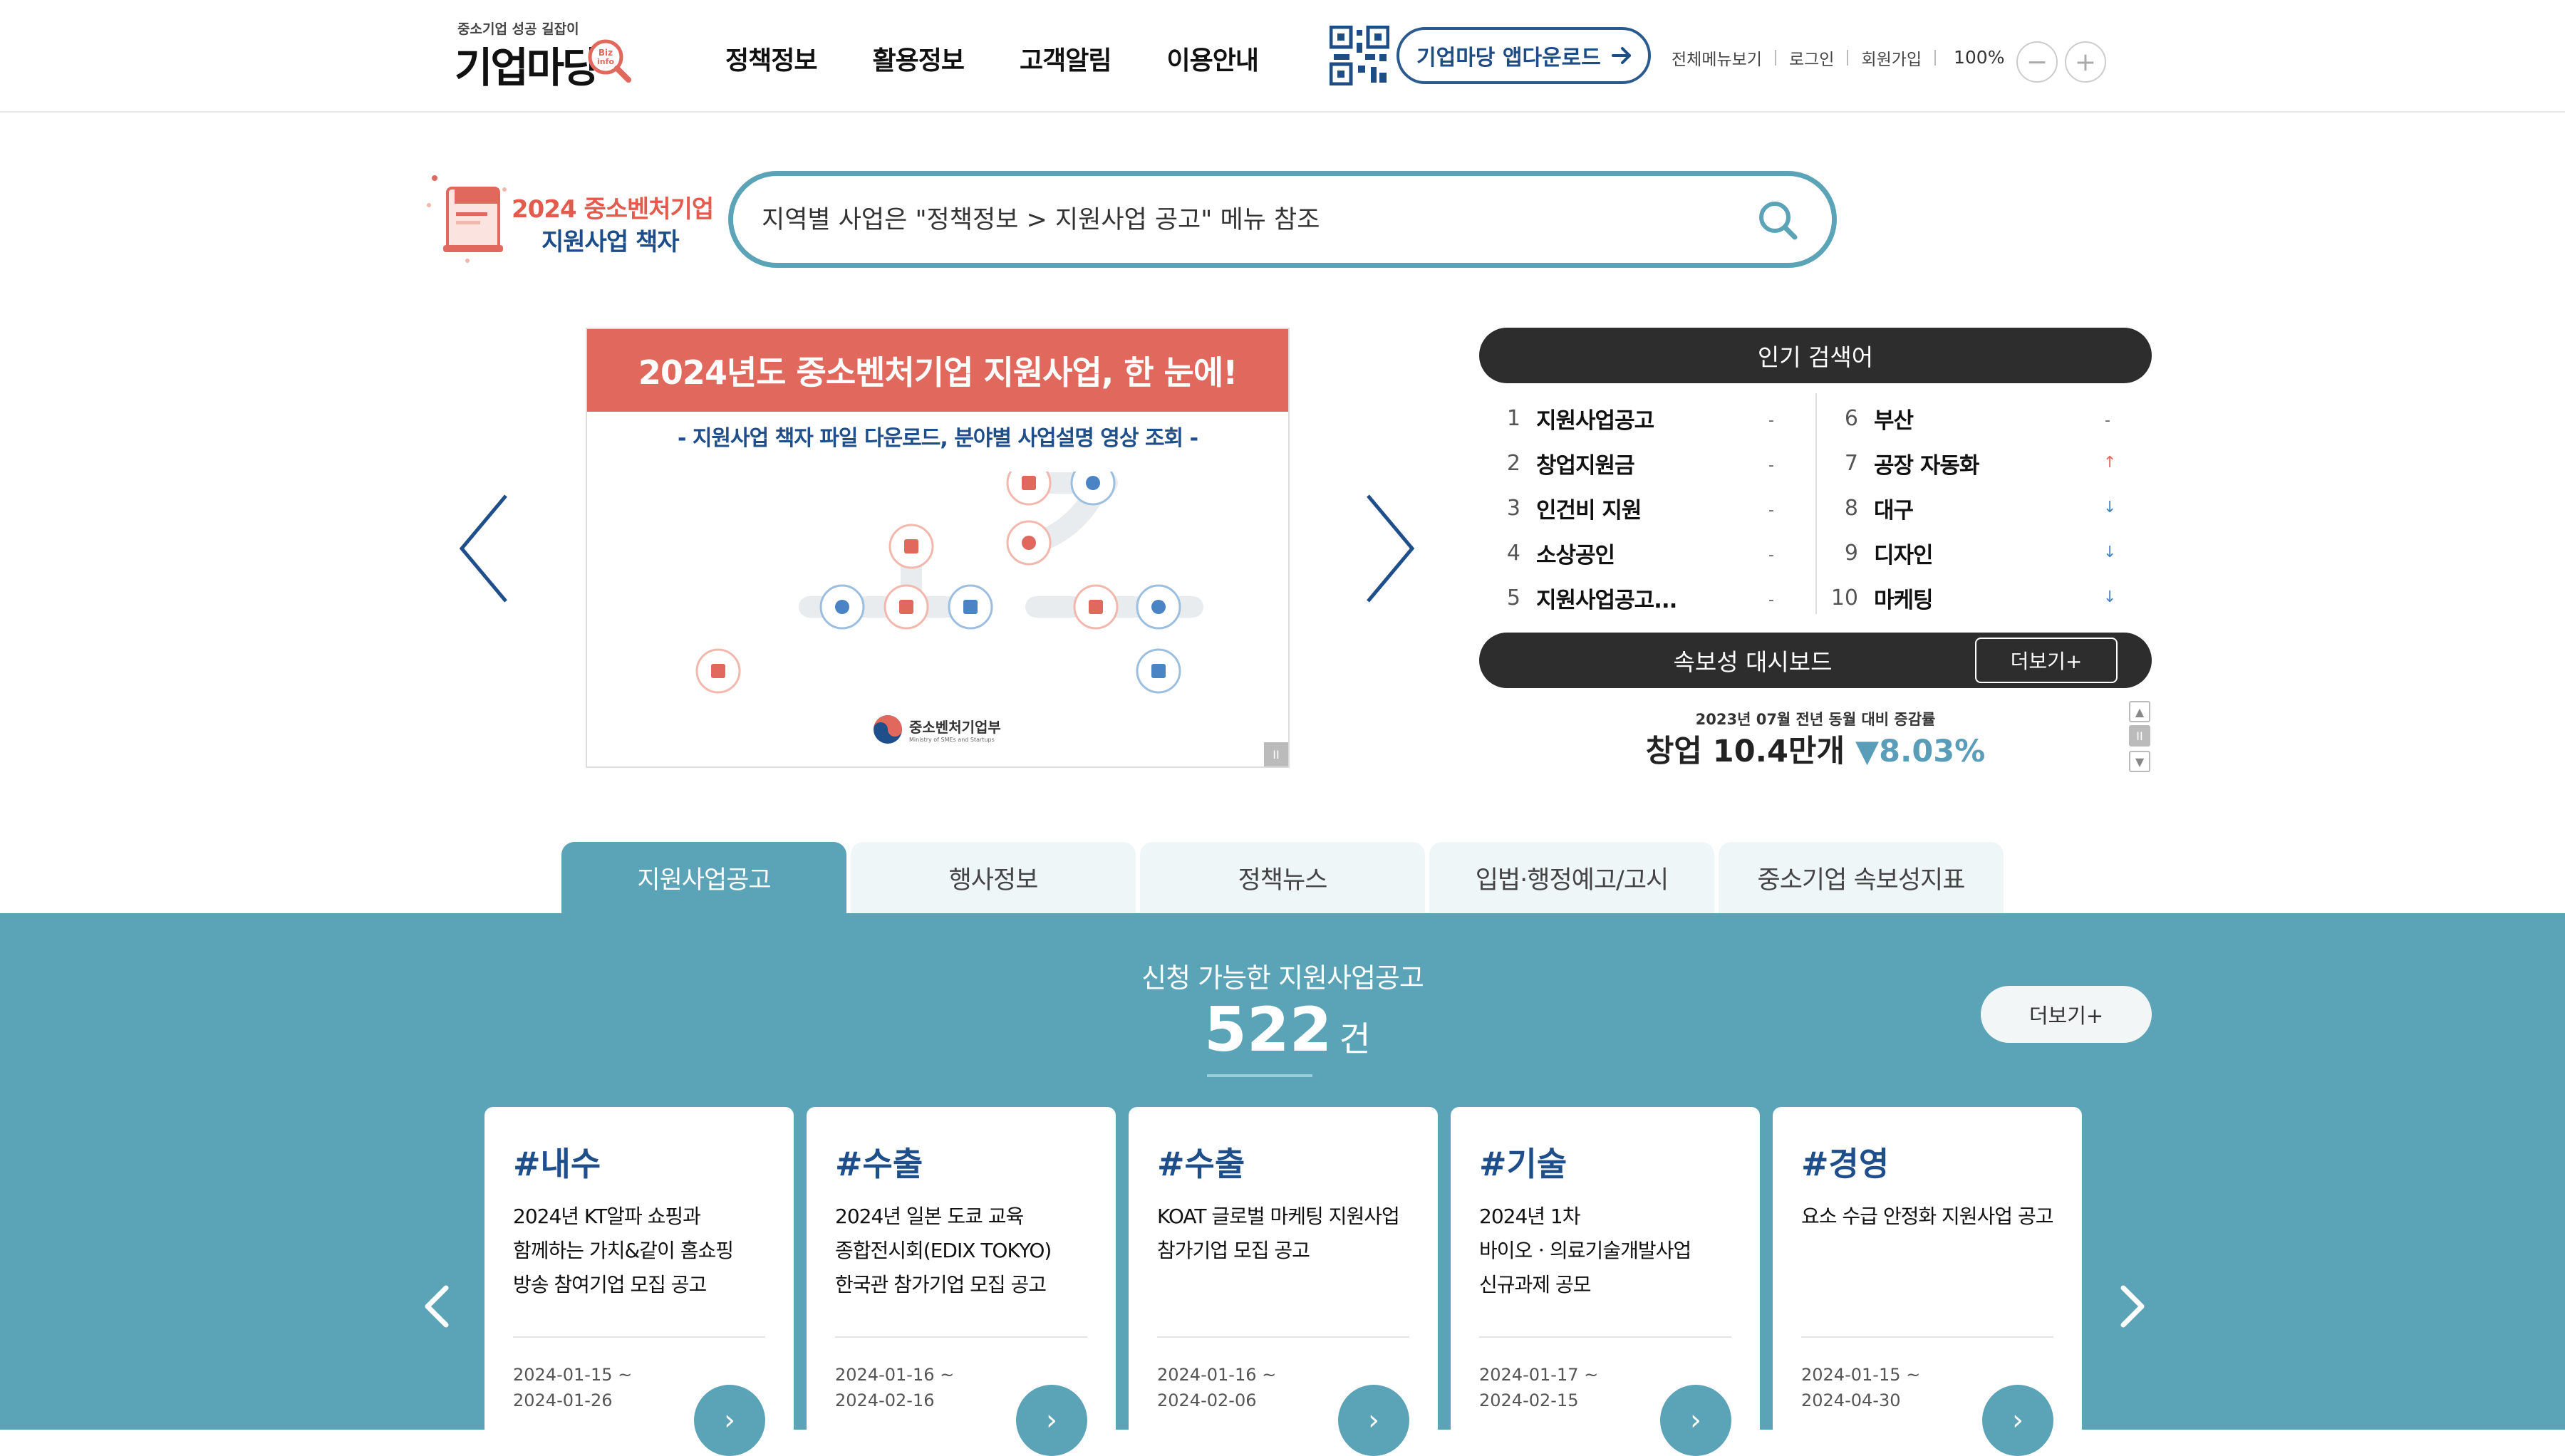  I want to click on all-menu-link: 전체메뉴보기, so click(1717, 58).